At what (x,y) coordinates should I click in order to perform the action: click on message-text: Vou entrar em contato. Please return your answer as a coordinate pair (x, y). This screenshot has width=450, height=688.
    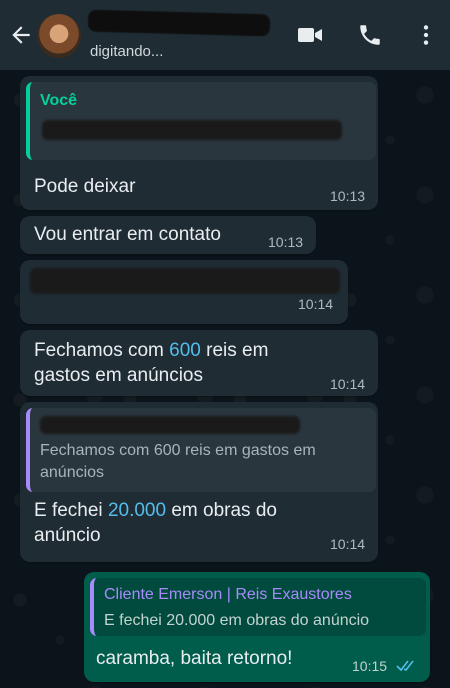
    Looking at the image, I should click on (127, 234).